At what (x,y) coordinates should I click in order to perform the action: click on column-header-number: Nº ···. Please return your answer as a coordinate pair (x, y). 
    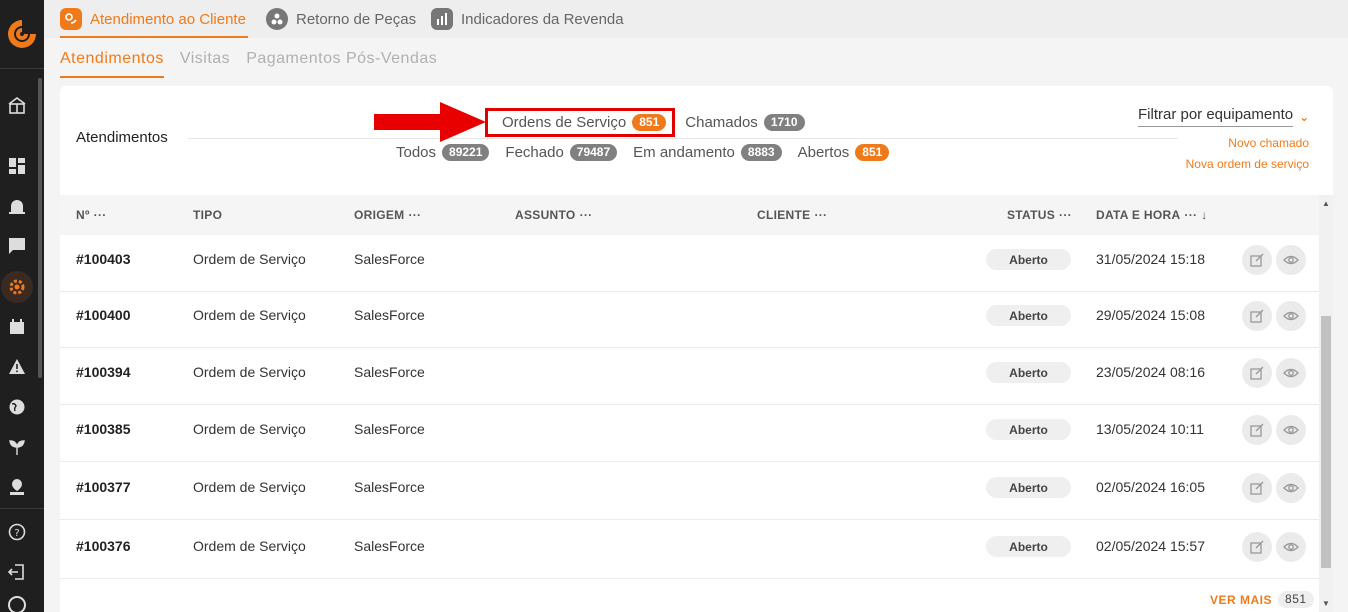
    Looking at the image, I should click on (91, 215).